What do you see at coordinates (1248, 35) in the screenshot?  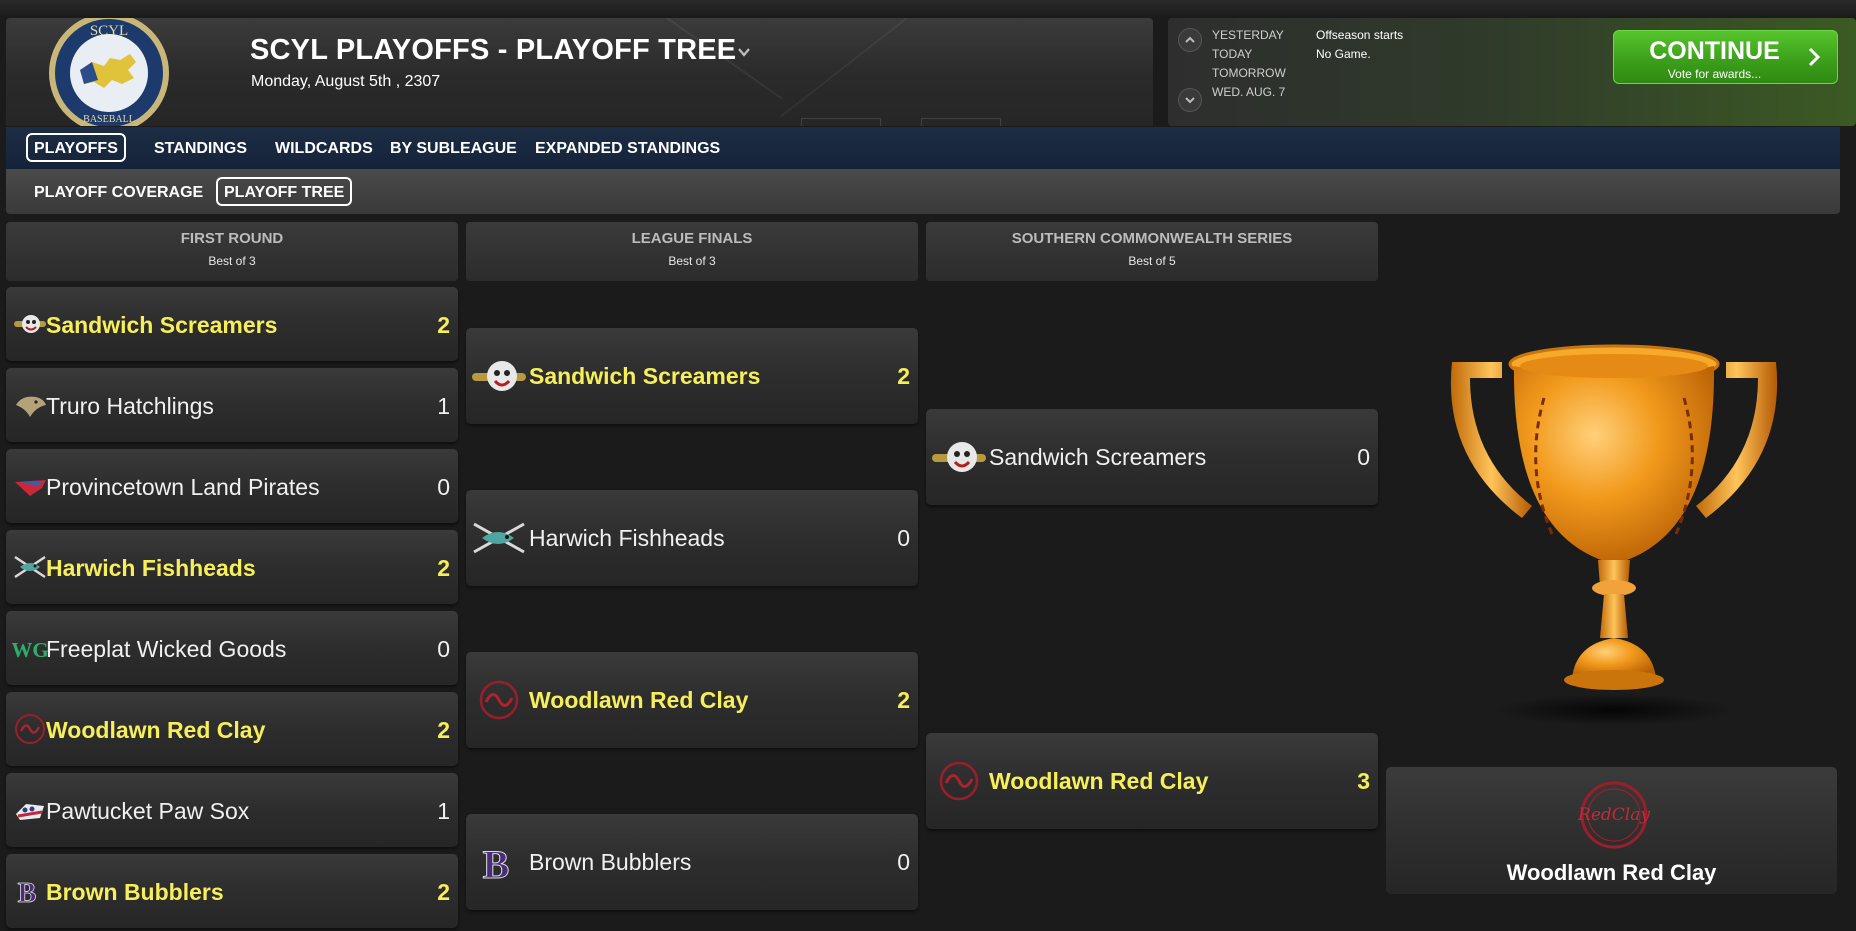 I see `schedule-label-yesterday: YESTERDAY` at bounding box center [1248, 35].